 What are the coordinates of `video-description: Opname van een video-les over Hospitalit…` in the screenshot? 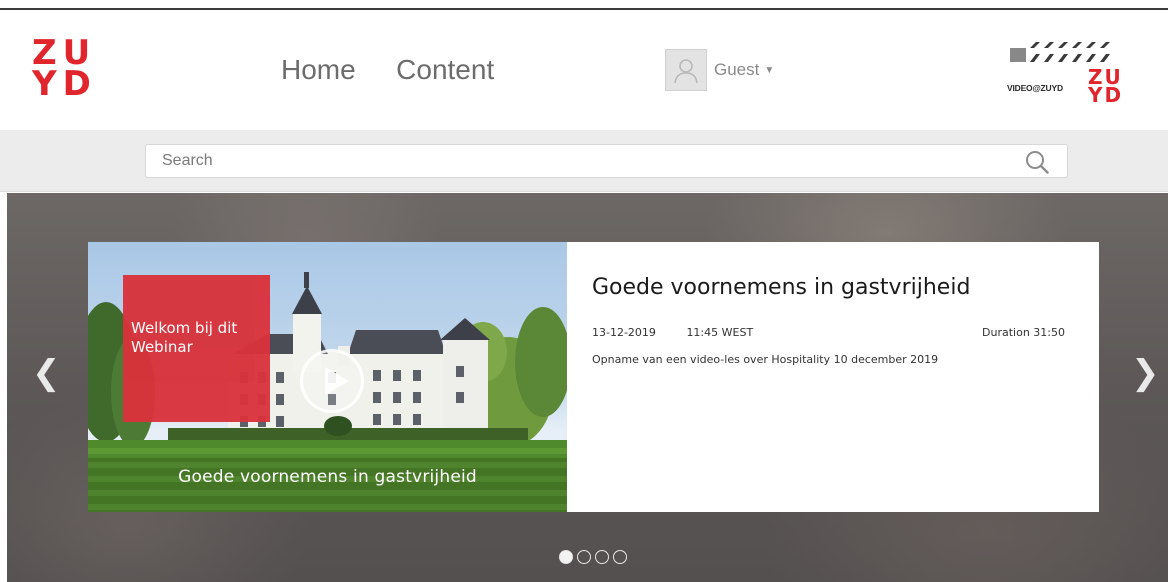 It's located at (765, 359).